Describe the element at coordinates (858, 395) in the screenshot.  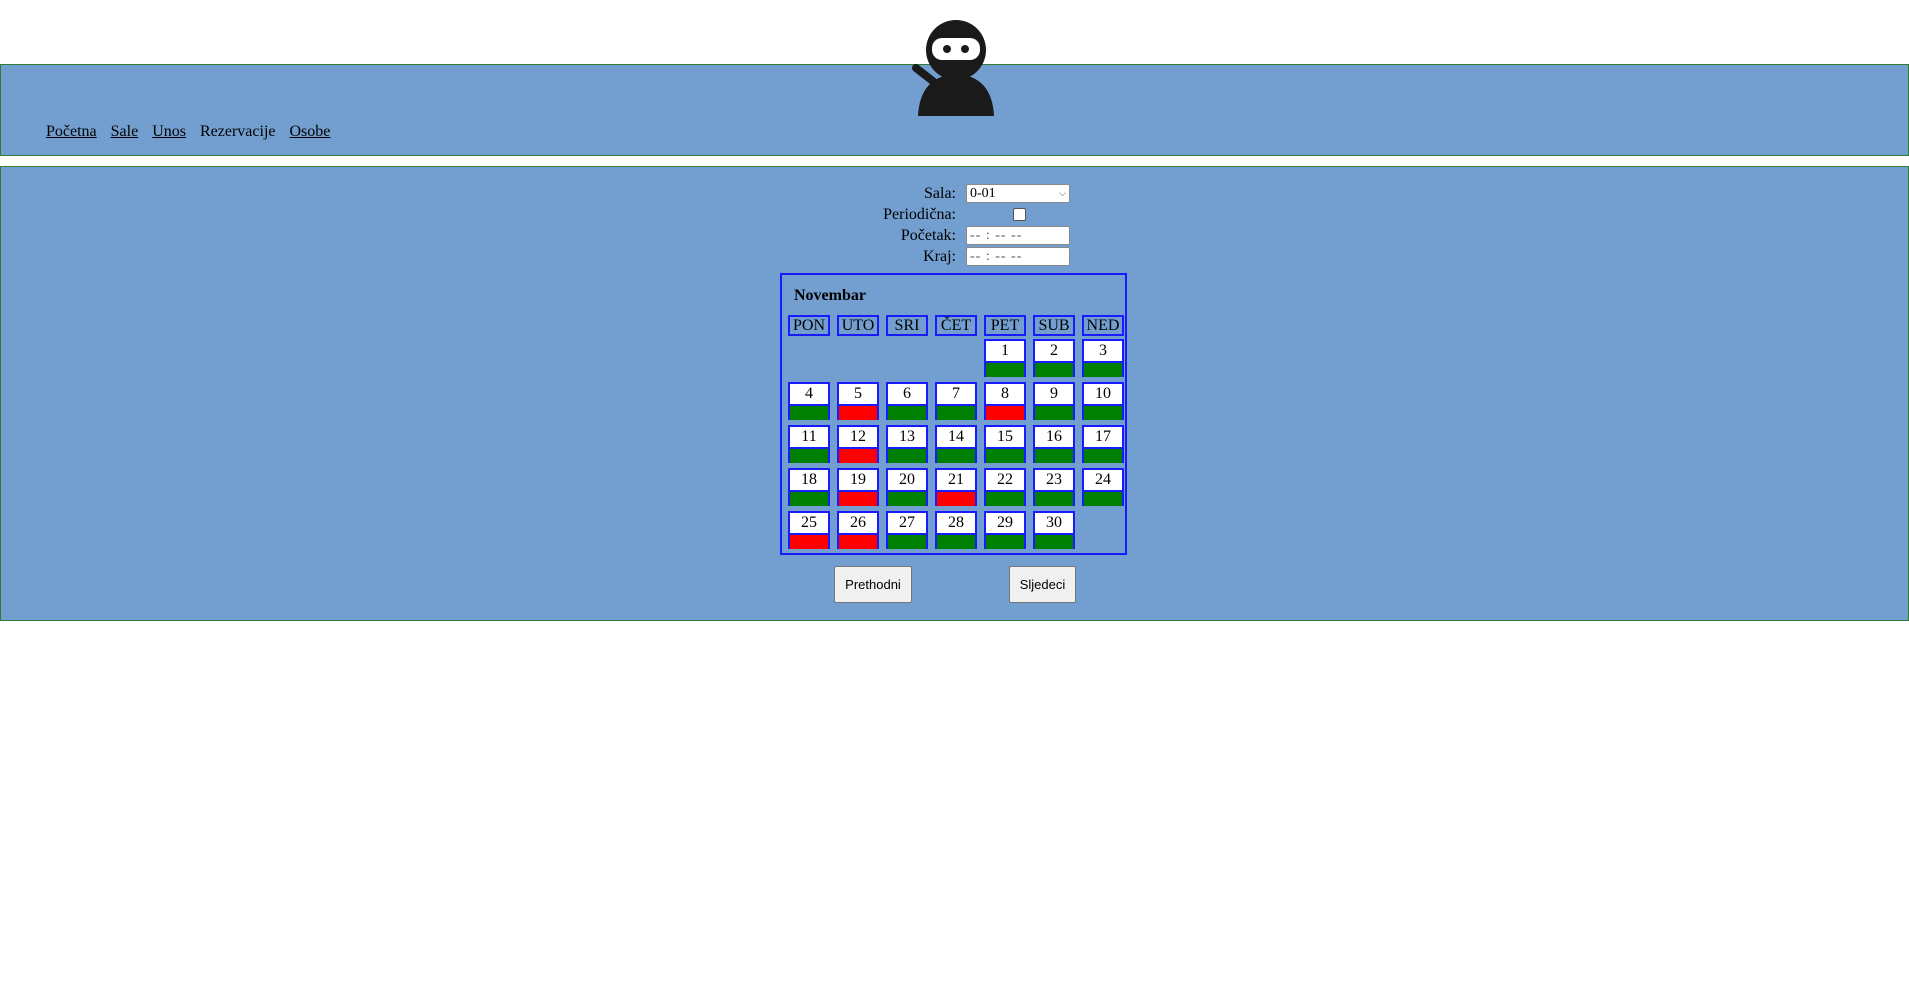
I see `calendar-day-number: 5` at that location.